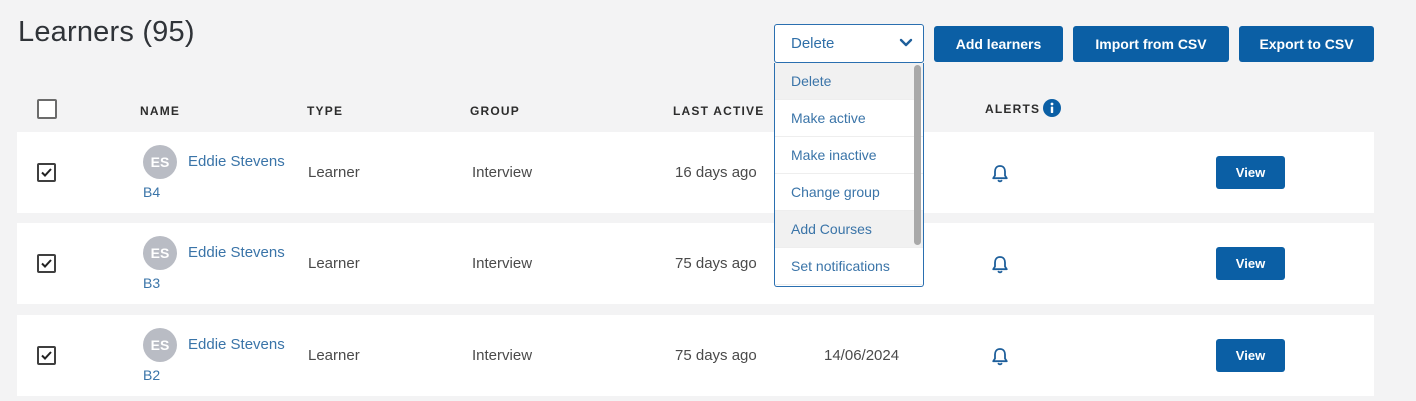 The image size is (1416, 401). Describe the element at coordinates (151, 375) in the screenshot. I see `learner-code: B2` at that location.